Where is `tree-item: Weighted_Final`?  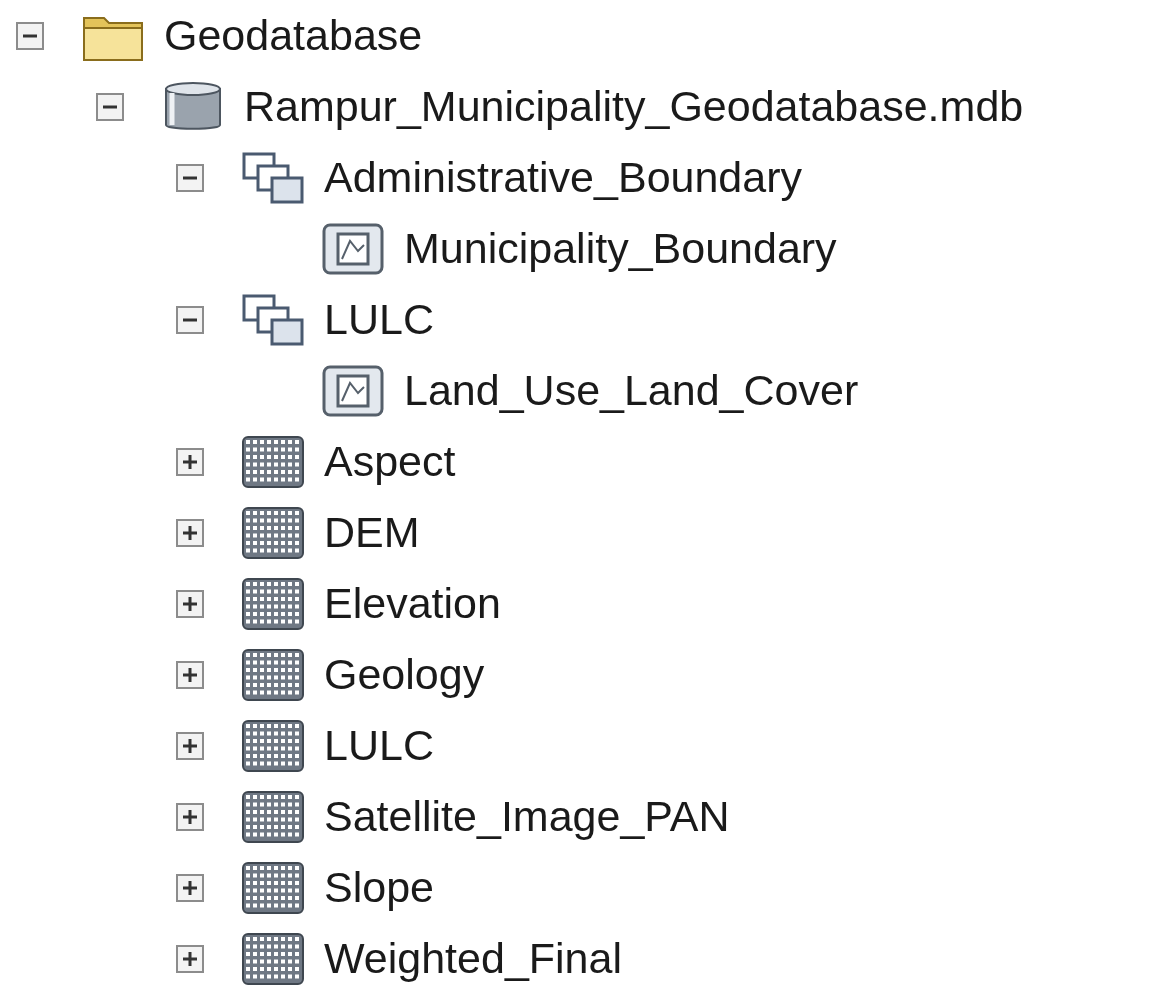
tree-item: Weighted_Final is located at coordinates (473, 958).